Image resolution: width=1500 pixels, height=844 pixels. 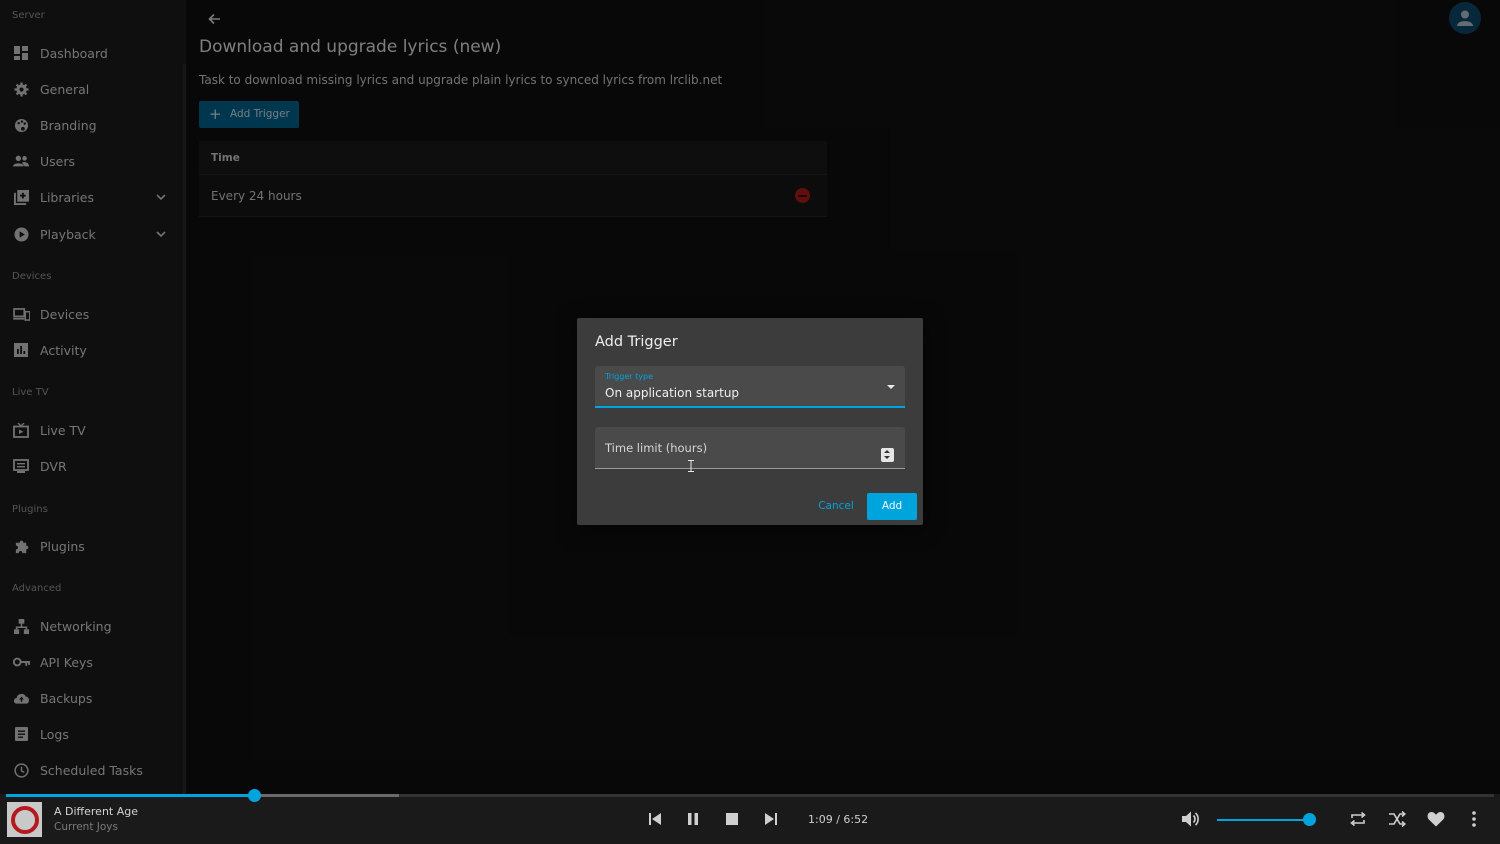 What do you see at coordinates (1263, 820) in the screenshot?
I see `volume-slider` at bounding box center [1263, 820].